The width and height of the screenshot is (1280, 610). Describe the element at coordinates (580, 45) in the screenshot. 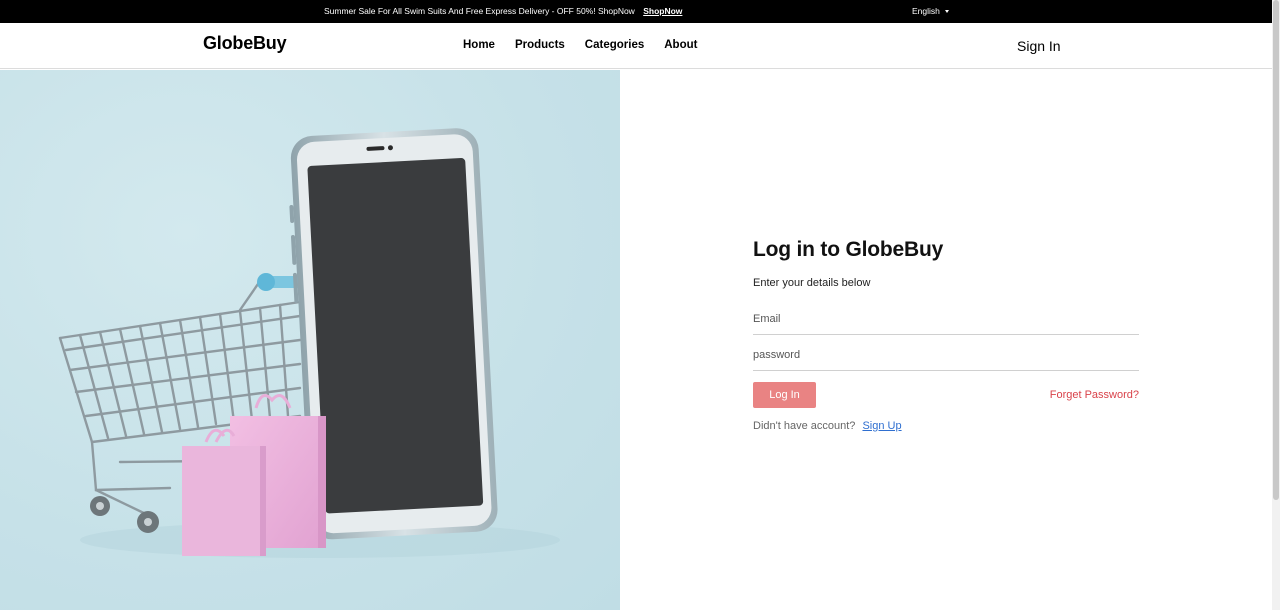

I see `main-nav: Home Products Categories About` at that location.